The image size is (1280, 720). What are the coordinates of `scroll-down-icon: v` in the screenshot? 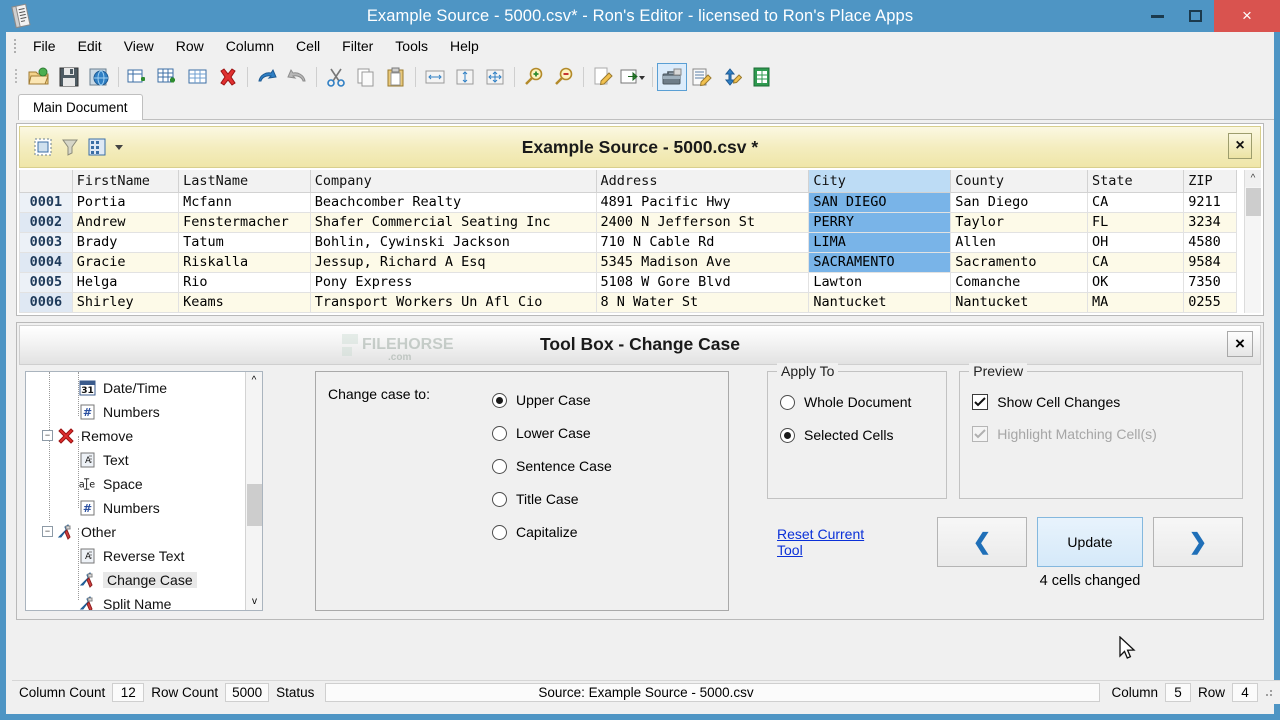 It's located at (254, 601).